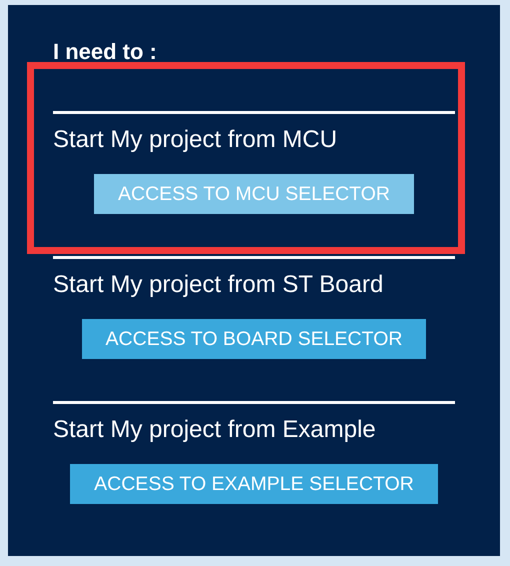  Describe the element at coordinates (218, 285) in the screenshot. I see `section-label: Start My project from ST Board` at that location.